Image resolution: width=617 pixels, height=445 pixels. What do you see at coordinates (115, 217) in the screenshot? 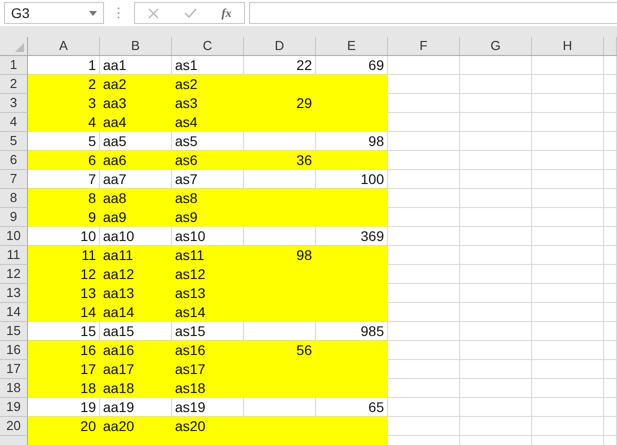
I see `table-cell-text: aa9` at bounding box center [115, 217].